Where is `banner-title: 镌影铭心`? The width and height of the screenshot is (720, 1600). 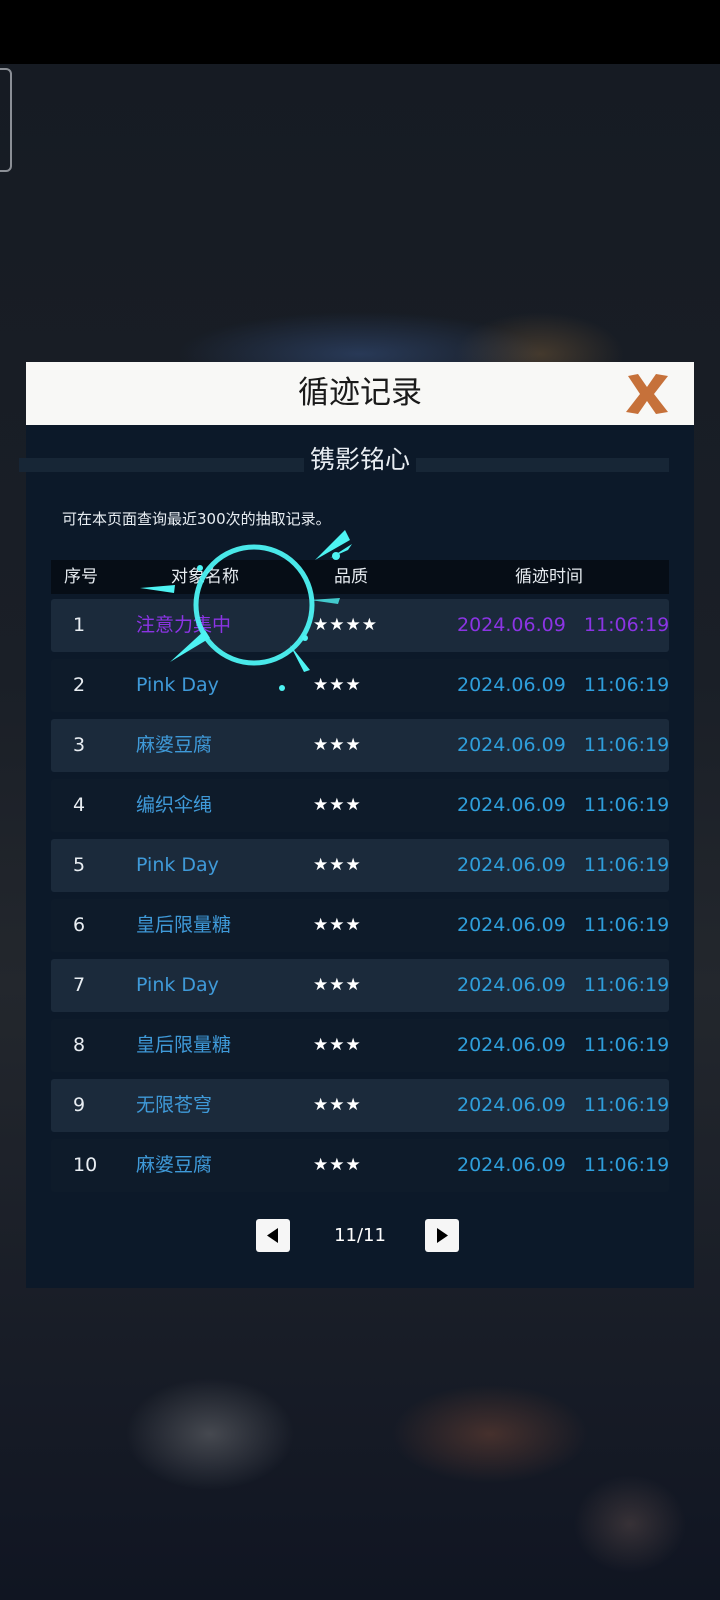
banner-title: 镌影铭心 is located at coordinates (360, 458).